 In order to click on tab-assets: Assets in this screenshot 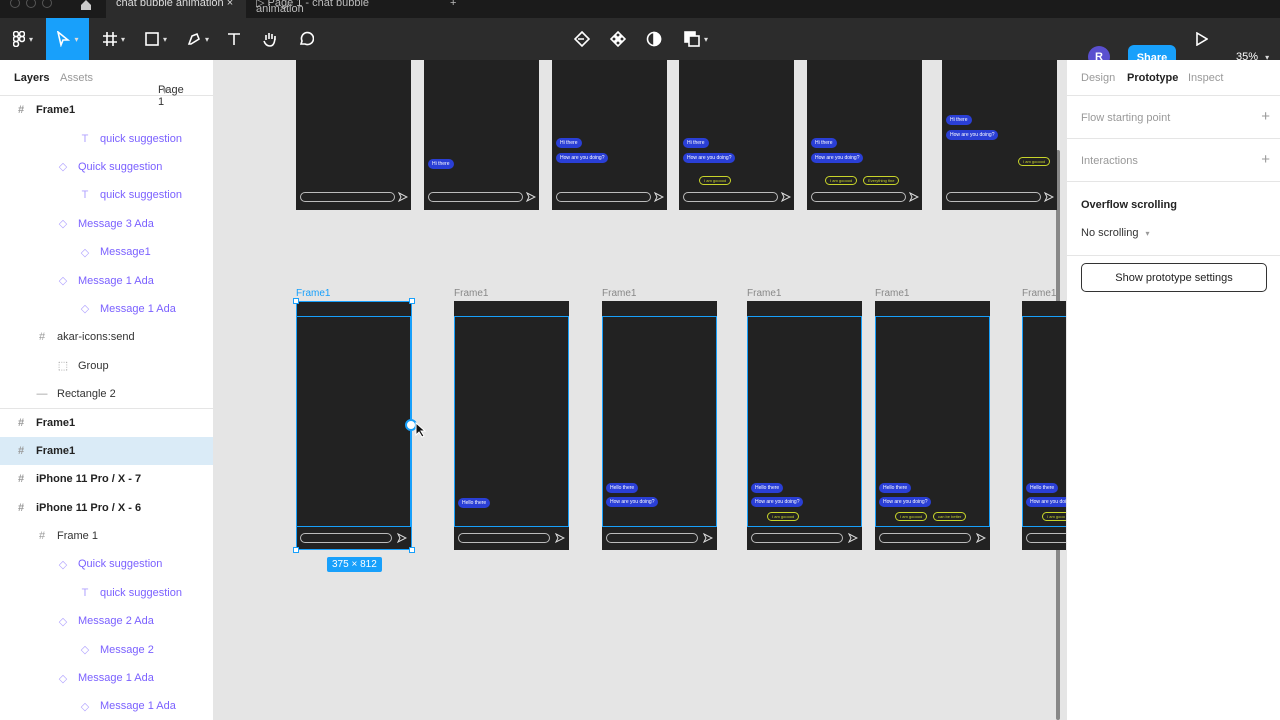, I will do `click(76, 78)`.